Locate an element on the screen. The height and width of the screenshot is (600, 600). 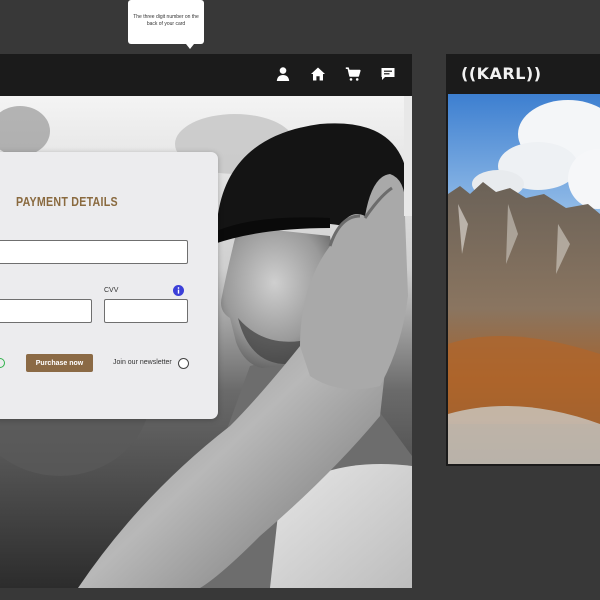
info-icon is located at coordinates (178, 290).